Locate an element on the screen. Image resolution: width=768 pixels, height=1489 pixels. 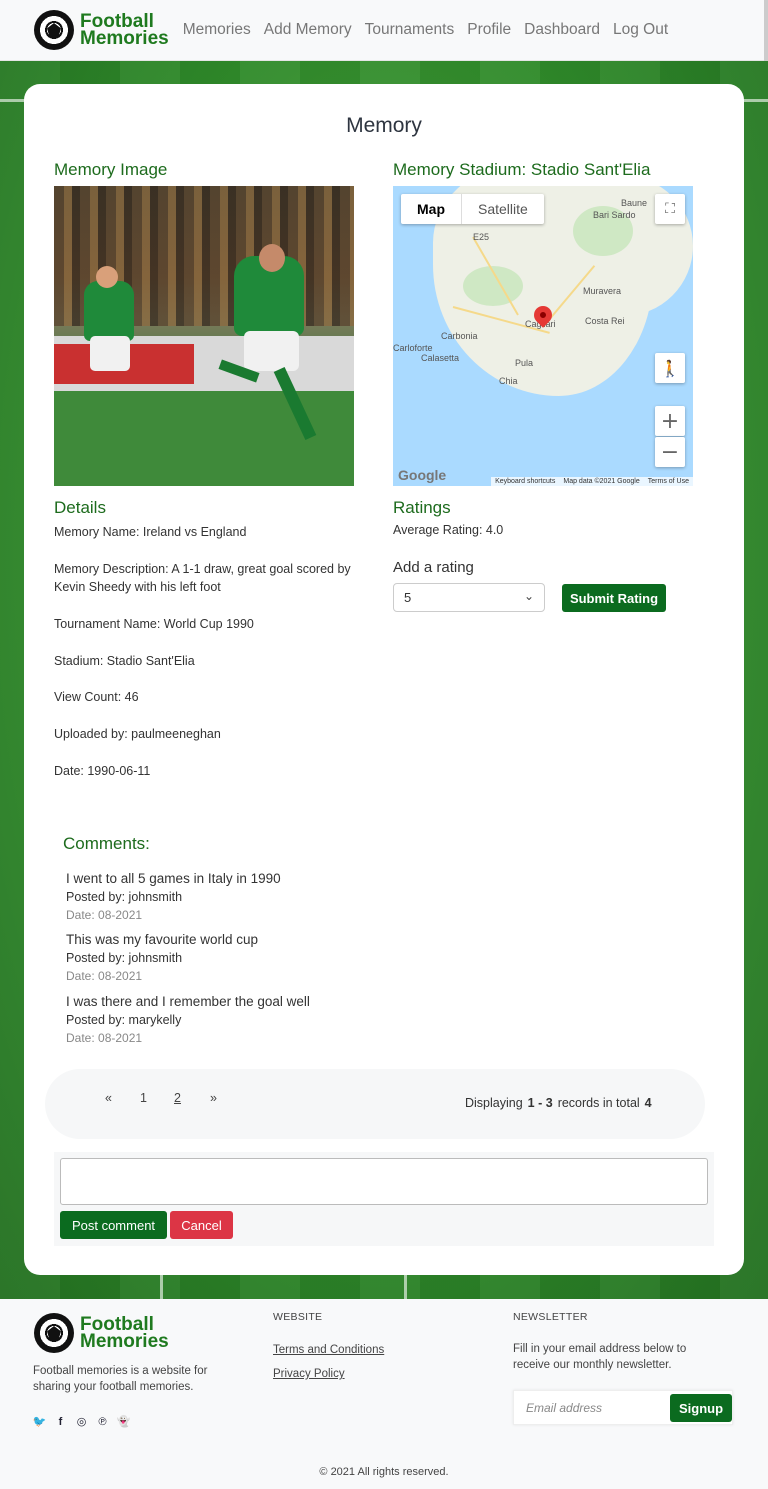
fullscreen-icon: ⛶ is located at coordinates (670, 209).